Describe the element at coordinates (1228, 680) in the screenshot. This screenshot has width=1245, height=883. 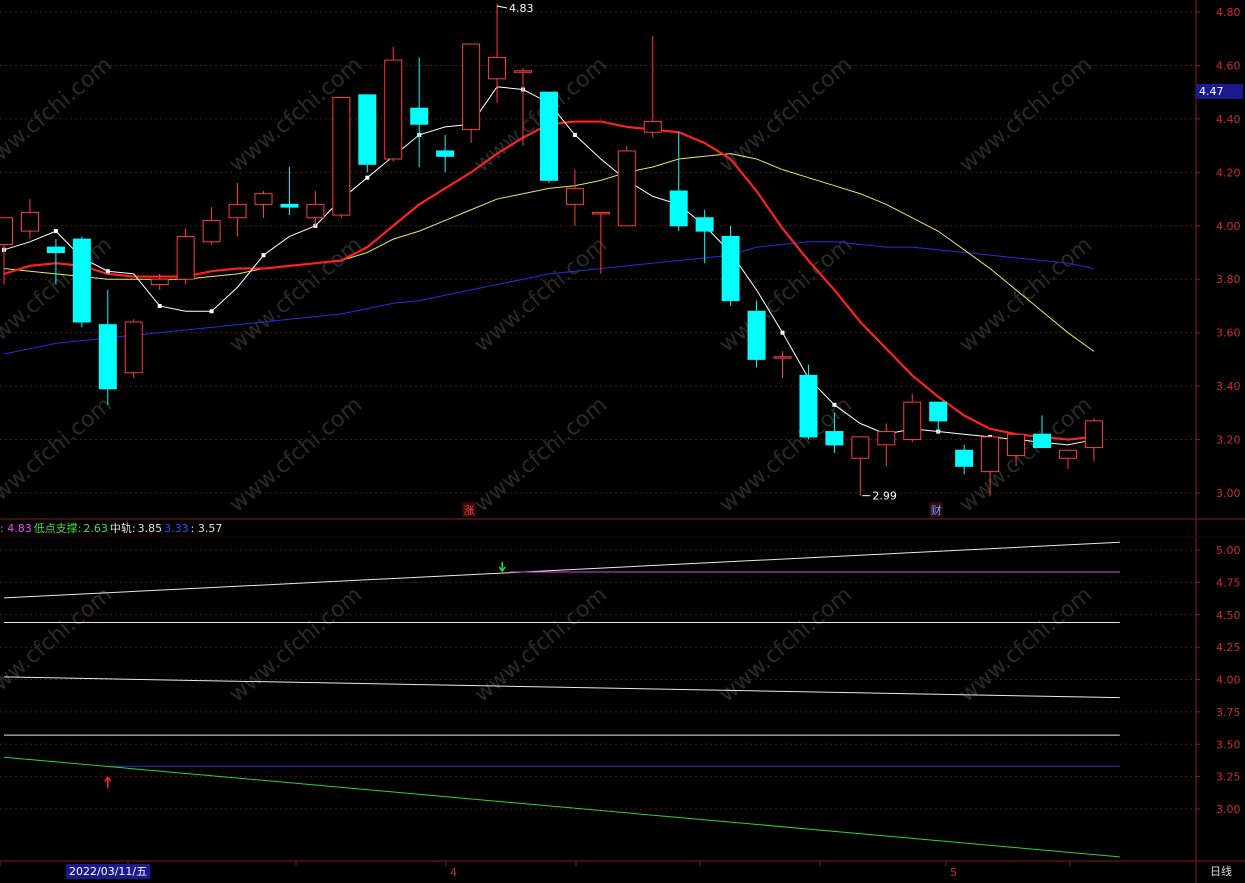
I see `sub-y-tick-label: 4.00` at that location.